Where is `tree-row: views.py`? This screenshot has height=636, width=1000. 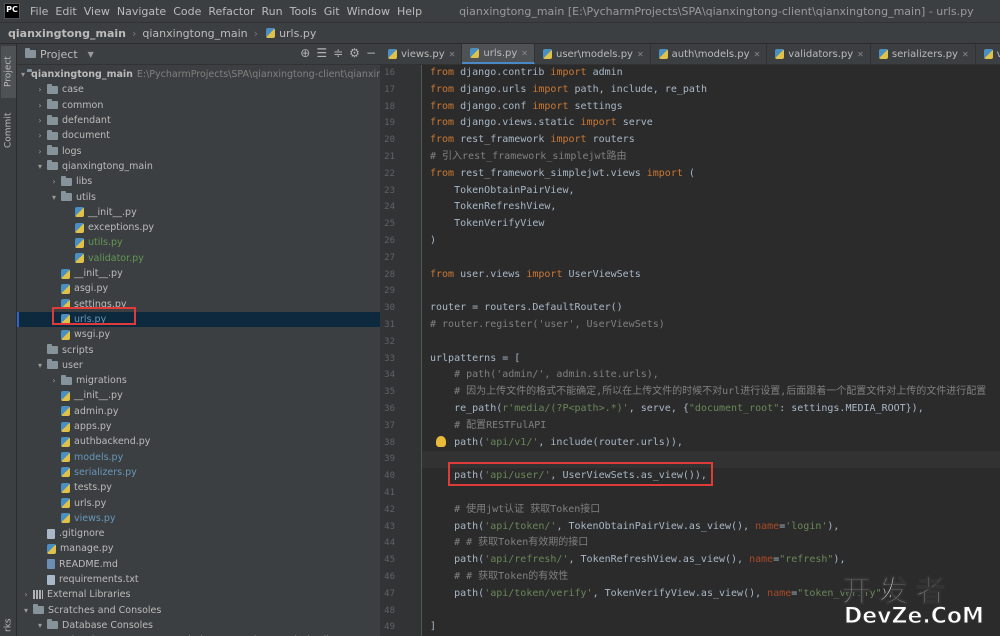
tree-row: views.py is located at coordinates (198, 518).